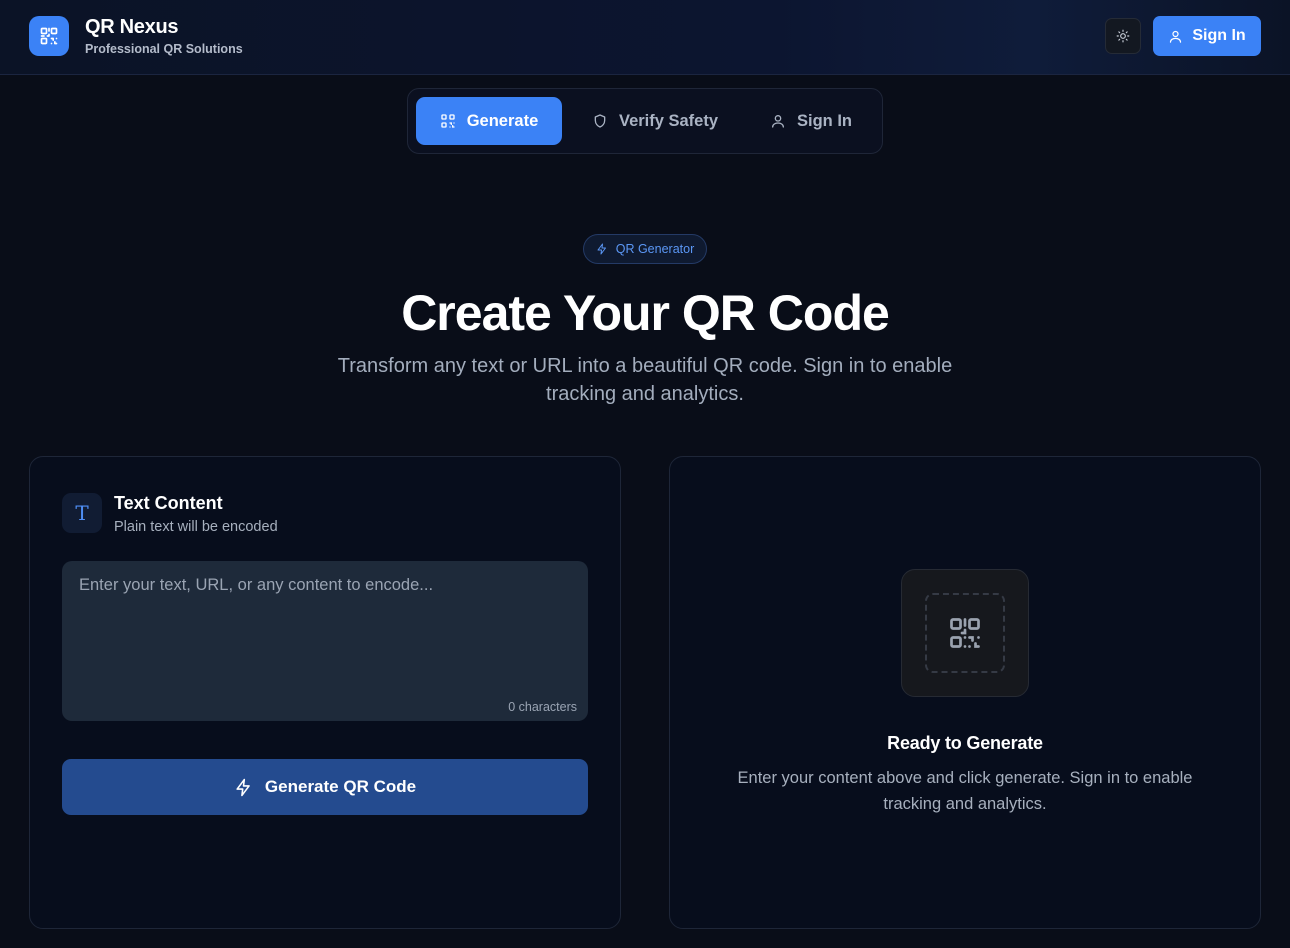  What do you see at coordinates (340, 786) in the screenshot?
I see `generate-label: Generate QR Code` at bounding box center [340, 786].